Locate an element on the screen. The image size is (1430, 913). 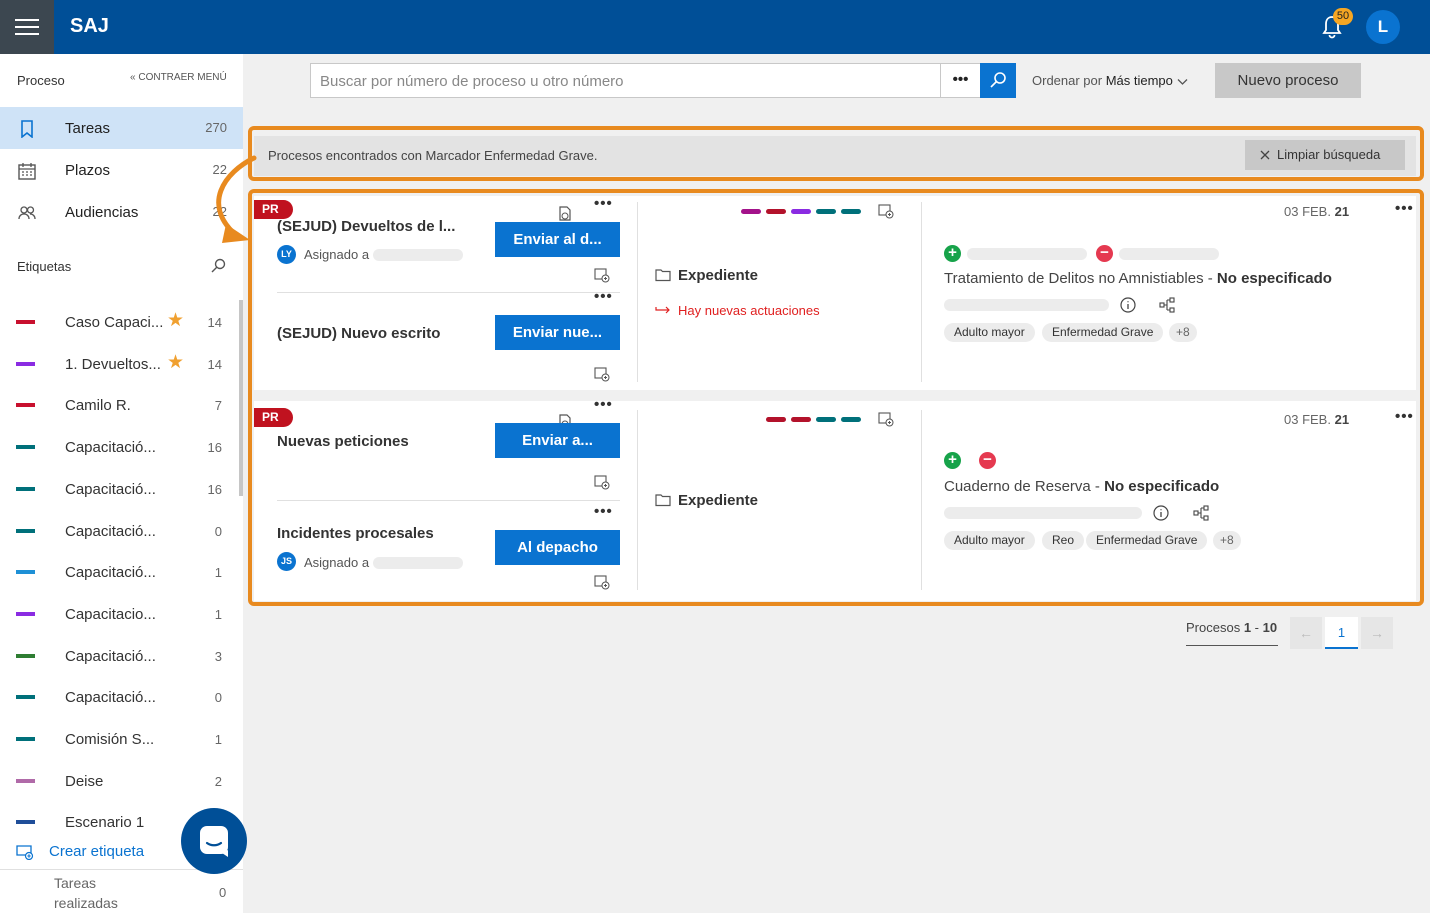
highlight-frame-banner is located at coordinates (836, 153).